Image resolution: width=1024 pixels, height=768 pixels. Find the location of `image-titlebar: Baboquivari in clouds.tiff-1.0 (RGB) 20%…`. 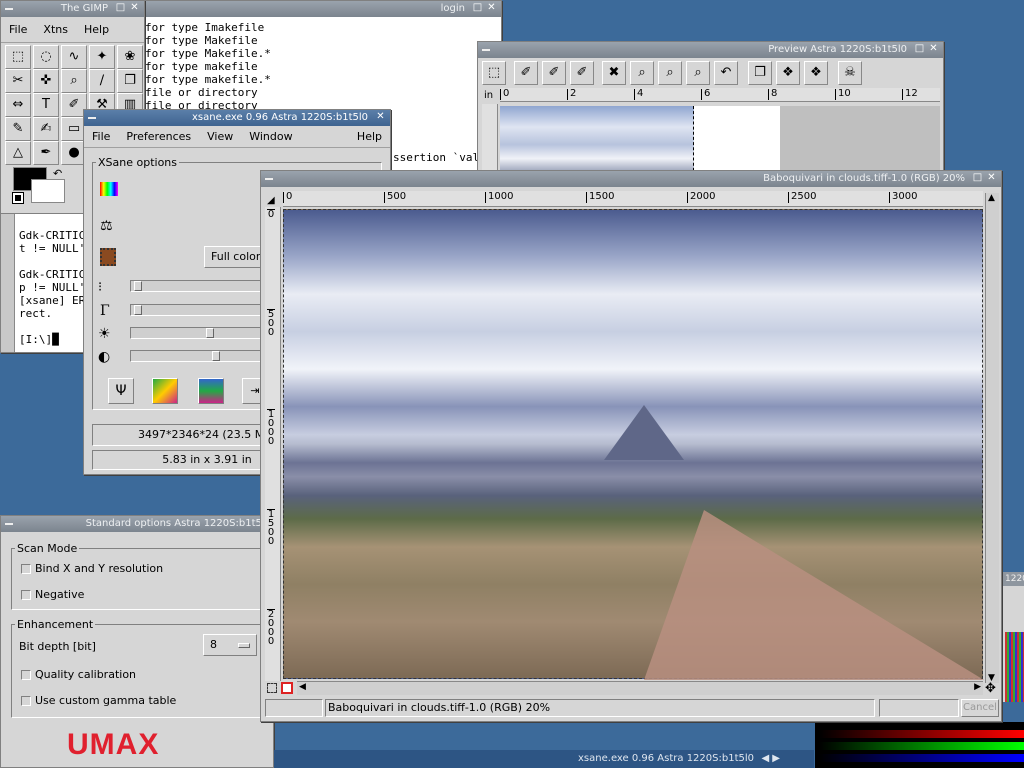

image-titlebar: Baboquivari in clouds.tiff-1.0 (RGB) 20%… is located at coordinates (631, 179).